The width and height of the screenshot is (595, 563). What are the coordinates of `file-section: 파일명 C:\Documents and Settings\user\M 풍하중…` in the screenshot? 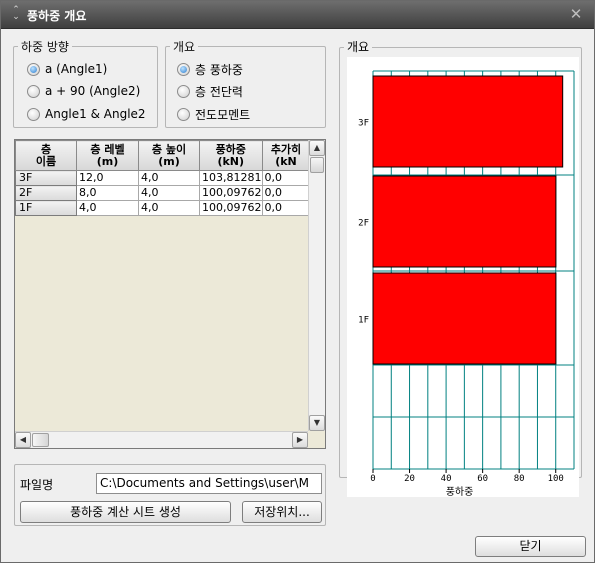 It's located at (170, 495).